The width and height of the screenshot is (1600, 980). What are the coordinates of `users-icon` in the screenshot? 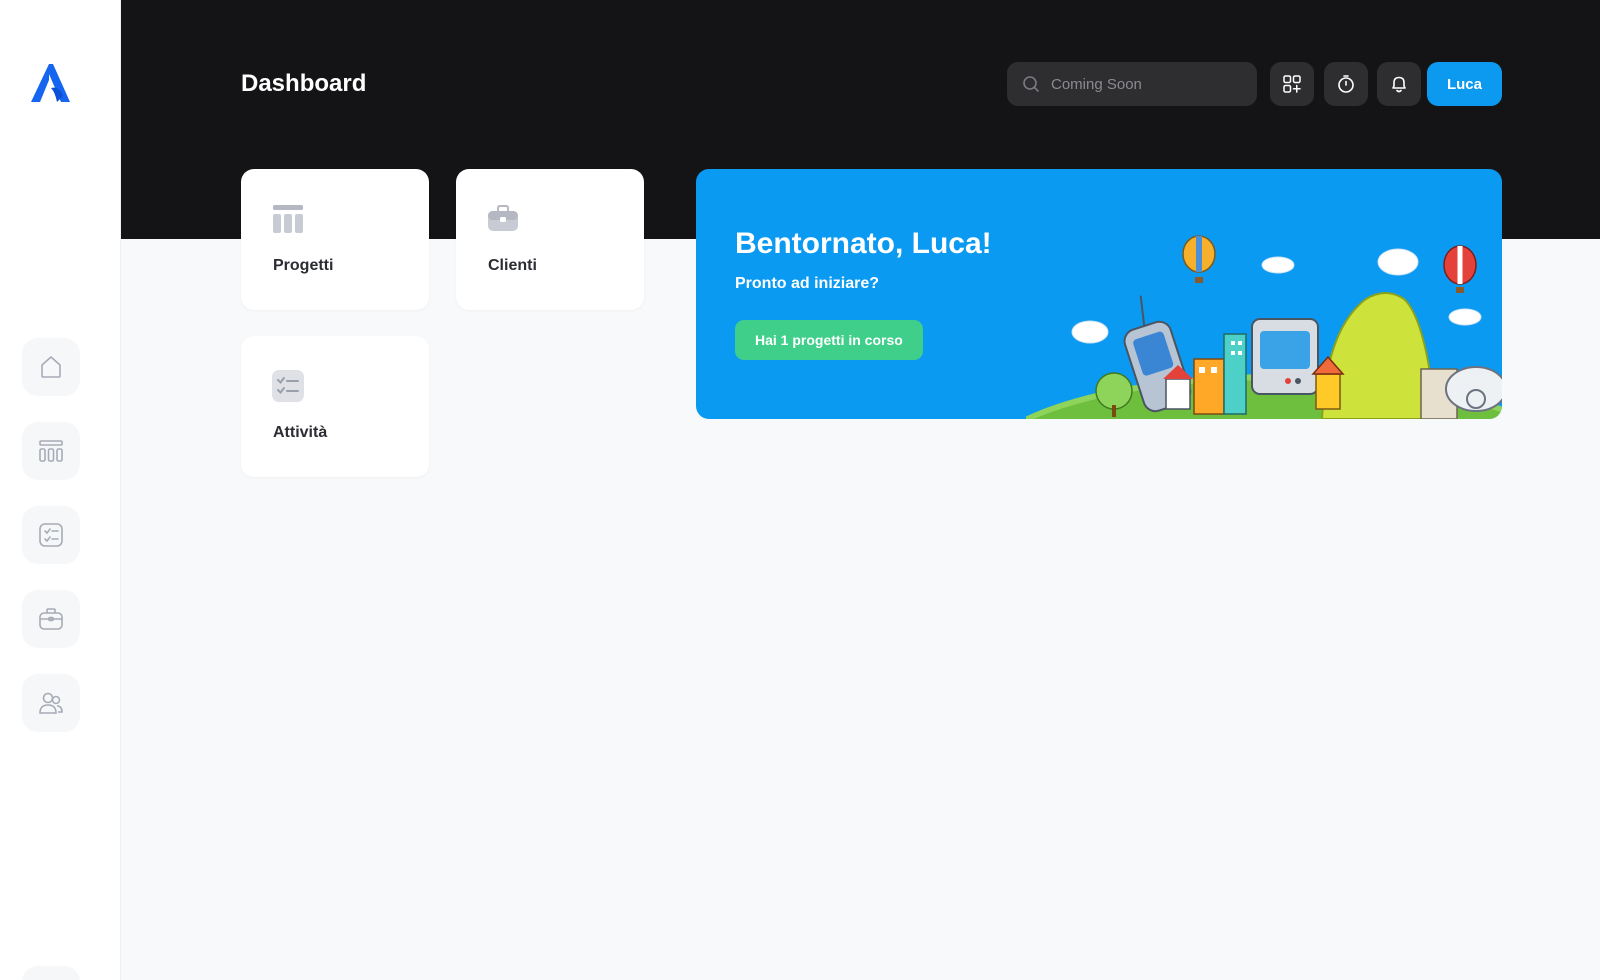 It's located at (51, 703).